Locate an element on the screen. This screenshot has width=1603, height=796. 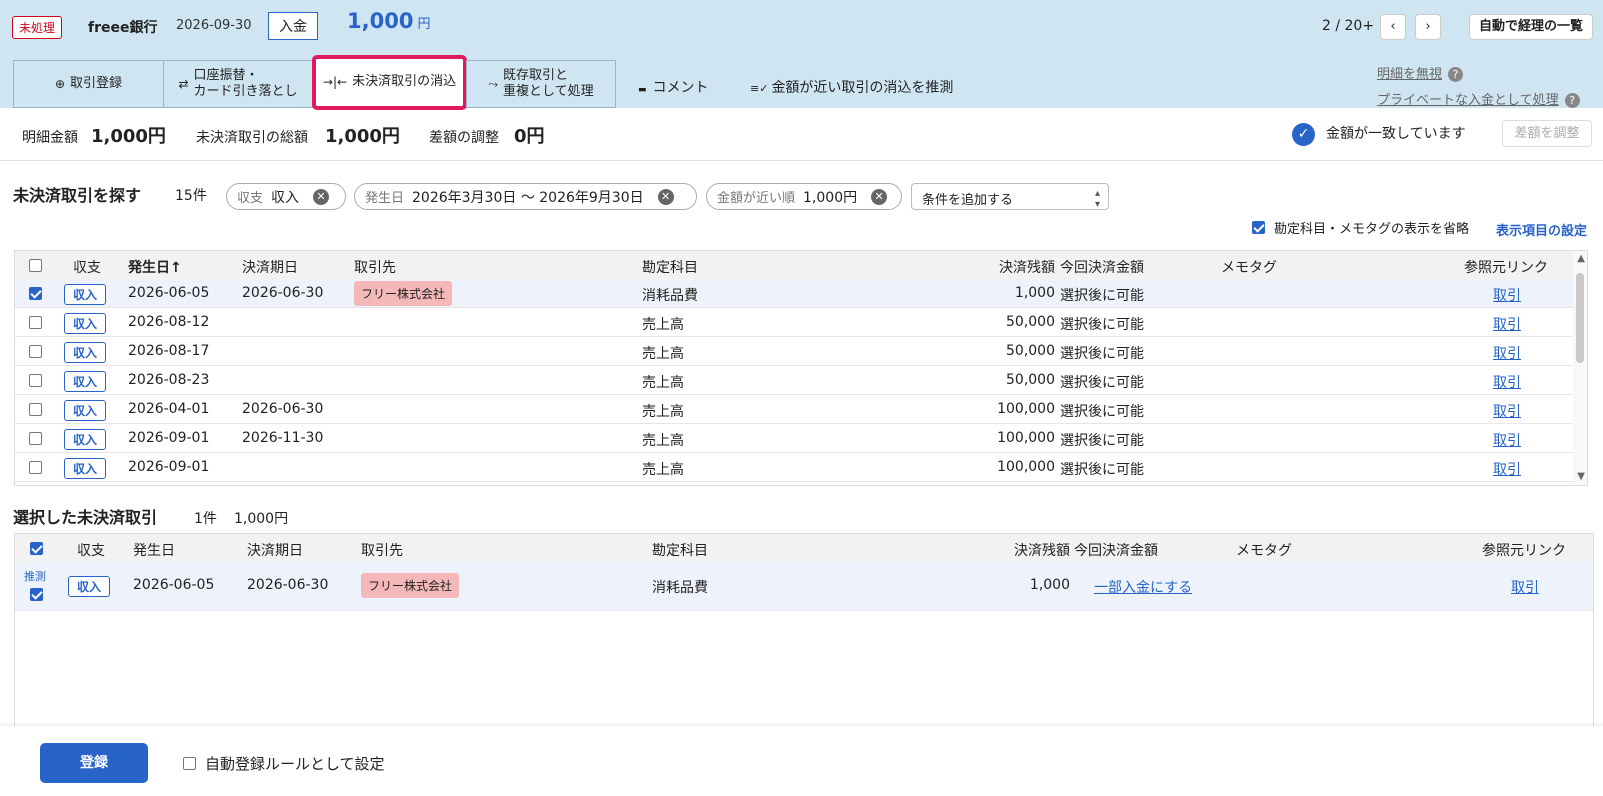
status-badge: 未処理 is located at coordinates (37, 27).